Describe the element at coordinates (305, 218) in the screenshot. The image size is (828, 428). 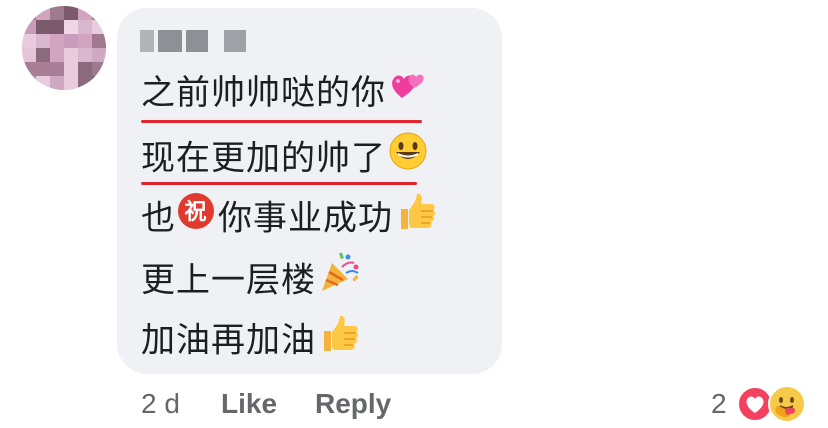
I see `comment-text: 你事业成功` at that location.